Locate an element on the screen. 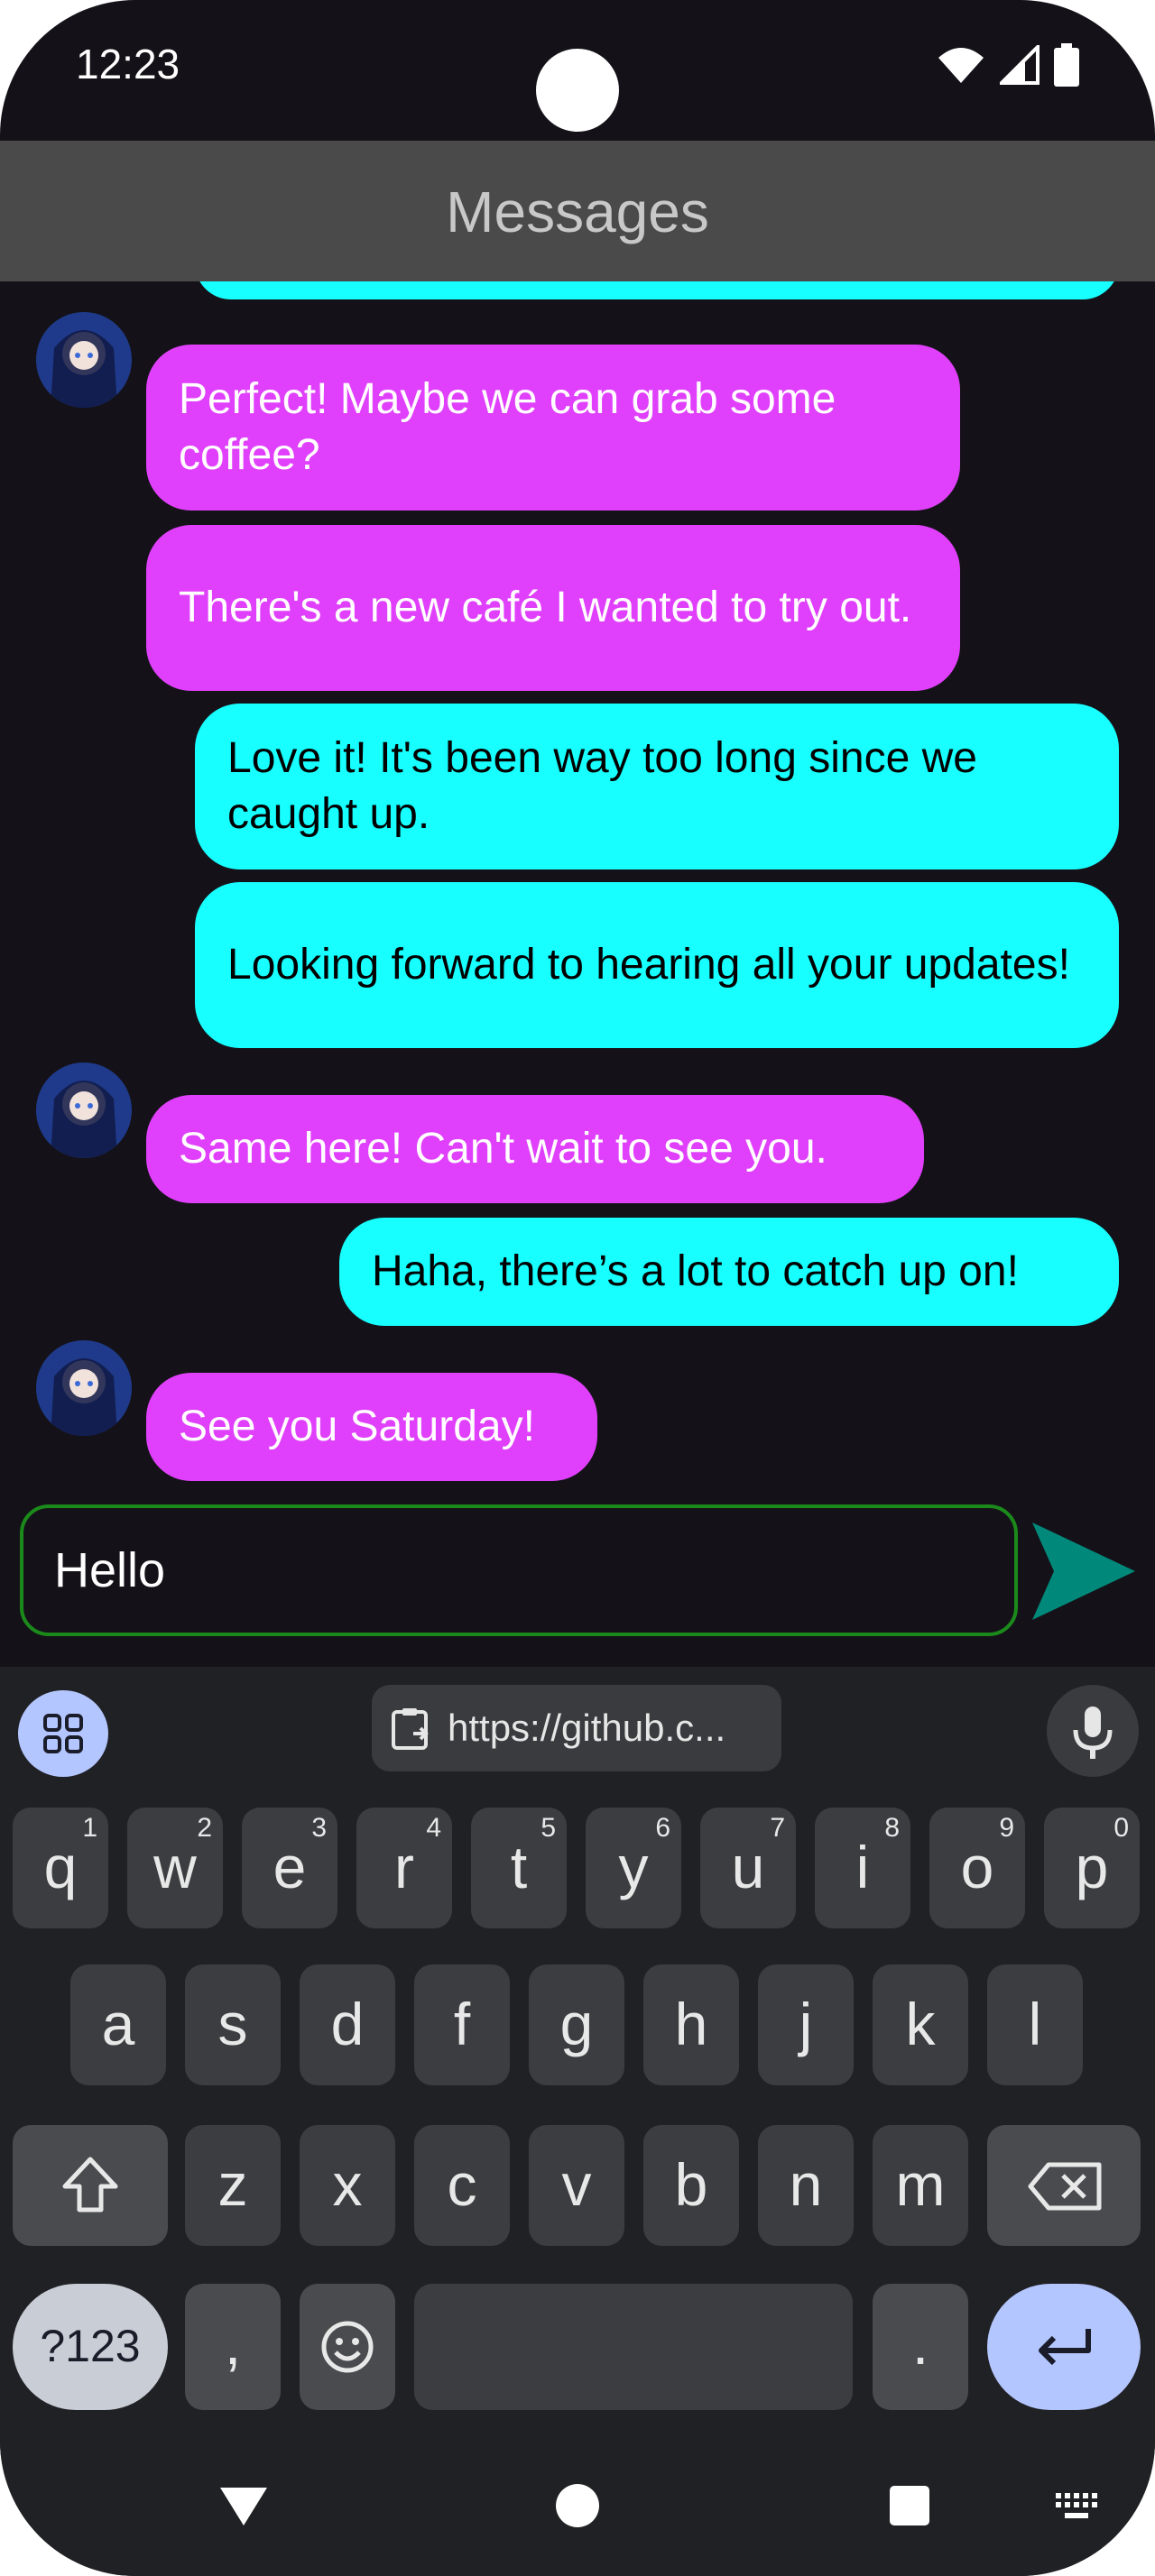 The image size is (1155, 2576). key-b: b is located at coordinates (691, 2185).